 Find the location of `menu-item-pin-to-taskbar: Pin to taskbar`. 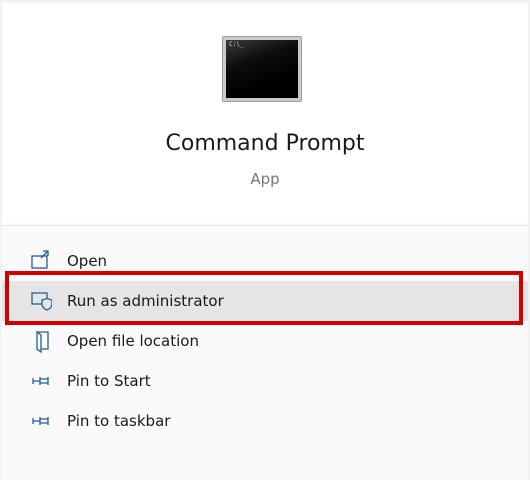

menu-item-pin-to-taskbar: Pin to taskbar is located at coordinates (265, 421).